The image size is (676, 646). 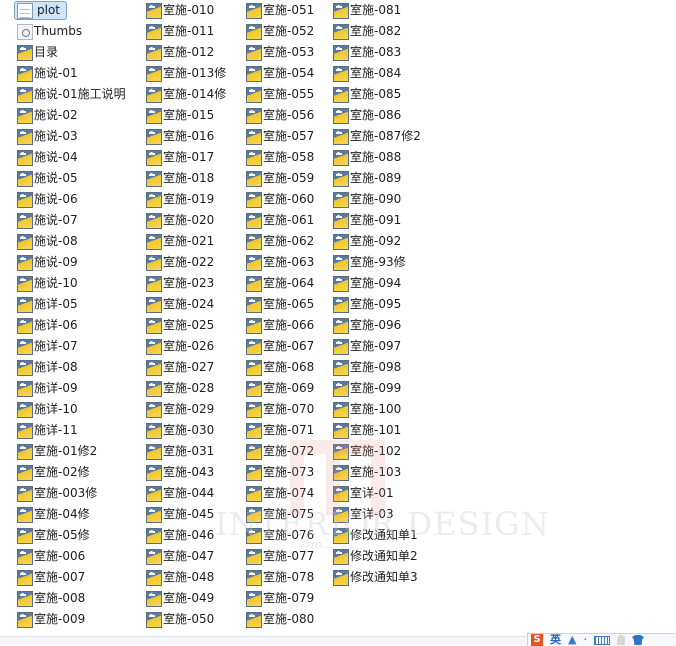 What do you see at coordinates (367, 115) in the screenshot?
I see `file-item: 室施-086` at bounding box center [367, 115].